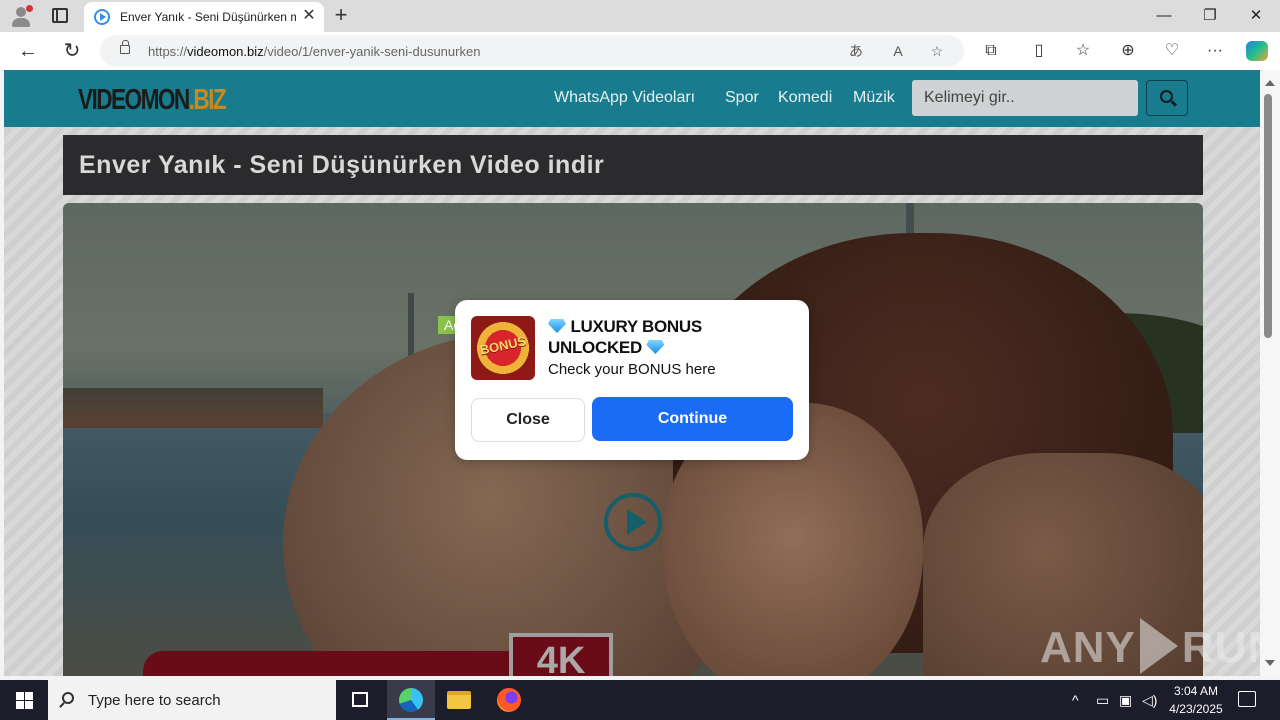 This screenshot has height=720, width=1280. I want to click on scroll-down-icon, so click(1270, 663).